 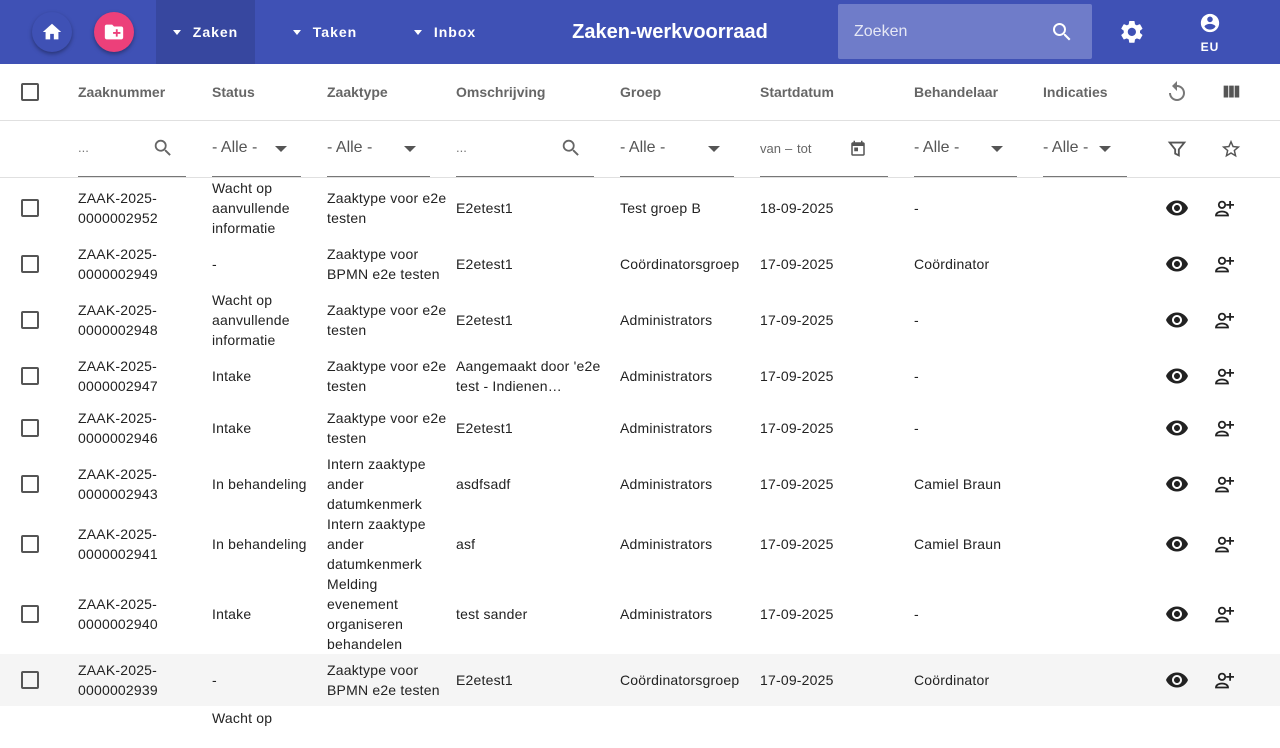 What do you see at coordinates (118, 484) in the screenshot?
I see `zaaknummer-cell: ZAAK-2025- 0000002943` at bounding box center [118, 484].